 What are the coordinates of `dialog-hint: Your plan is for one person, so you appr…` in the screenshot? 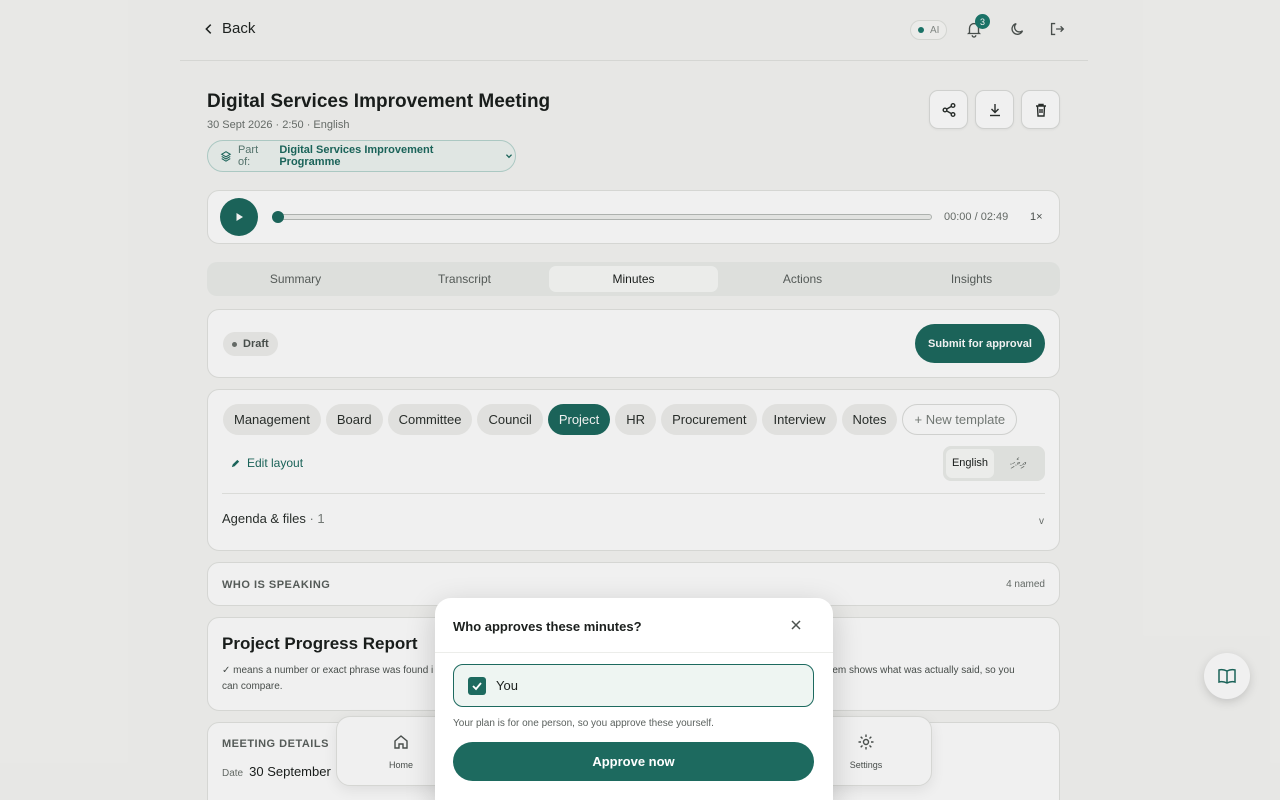 It's located at (583, 723).